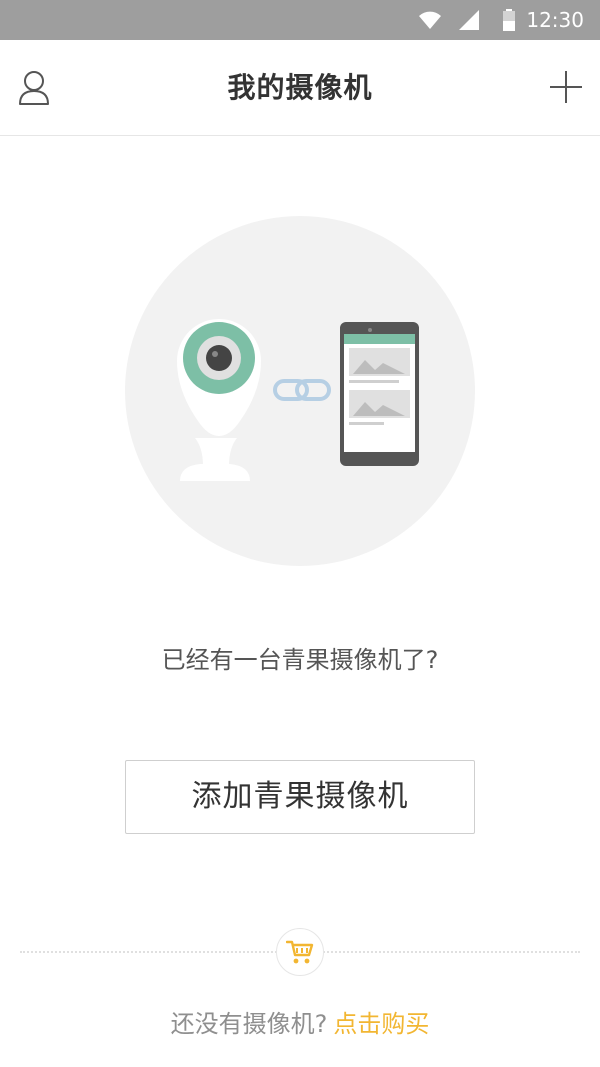 The image size is (600, 1067). What do you see at coordinates (381, 1024) in the screenshot?
I see `buy-link: 点击购买` at bounding box center [381, 1024].